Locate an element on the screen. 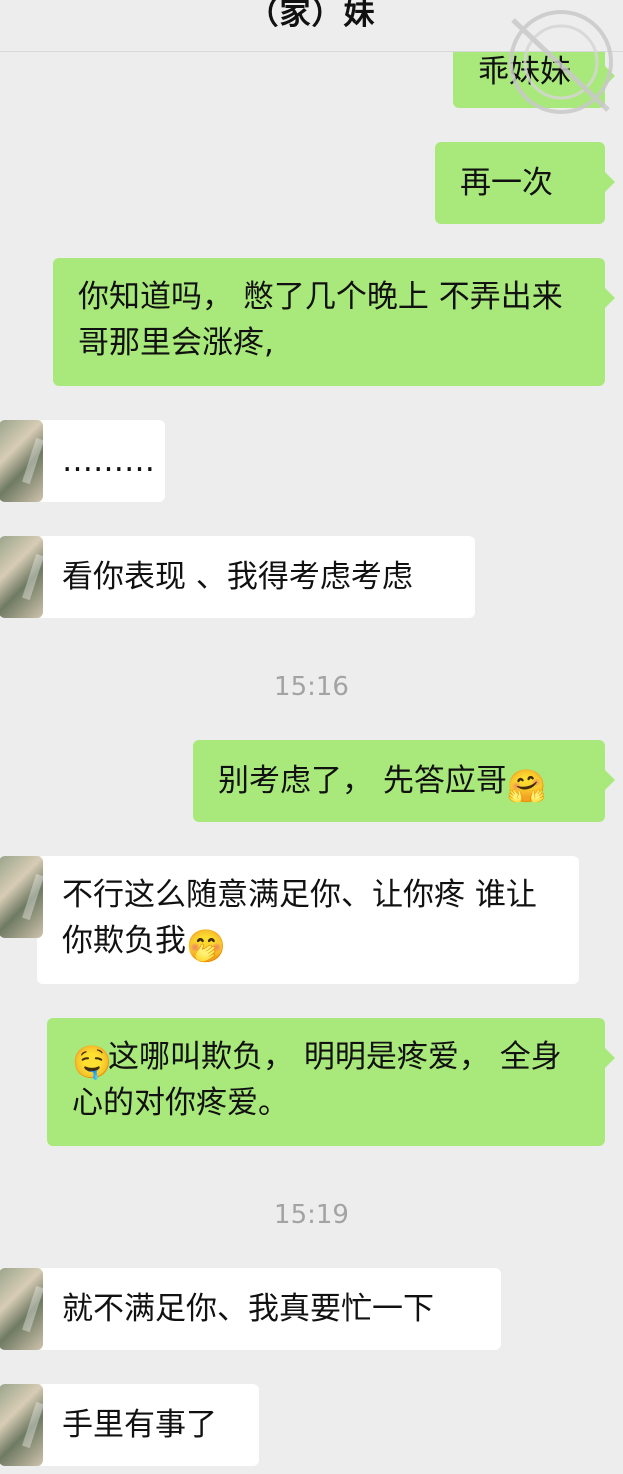 This screenshot has width=623, height=1474. message-text: 看你表现 、我得考虑考虑 is located at coordinates (237, 577).